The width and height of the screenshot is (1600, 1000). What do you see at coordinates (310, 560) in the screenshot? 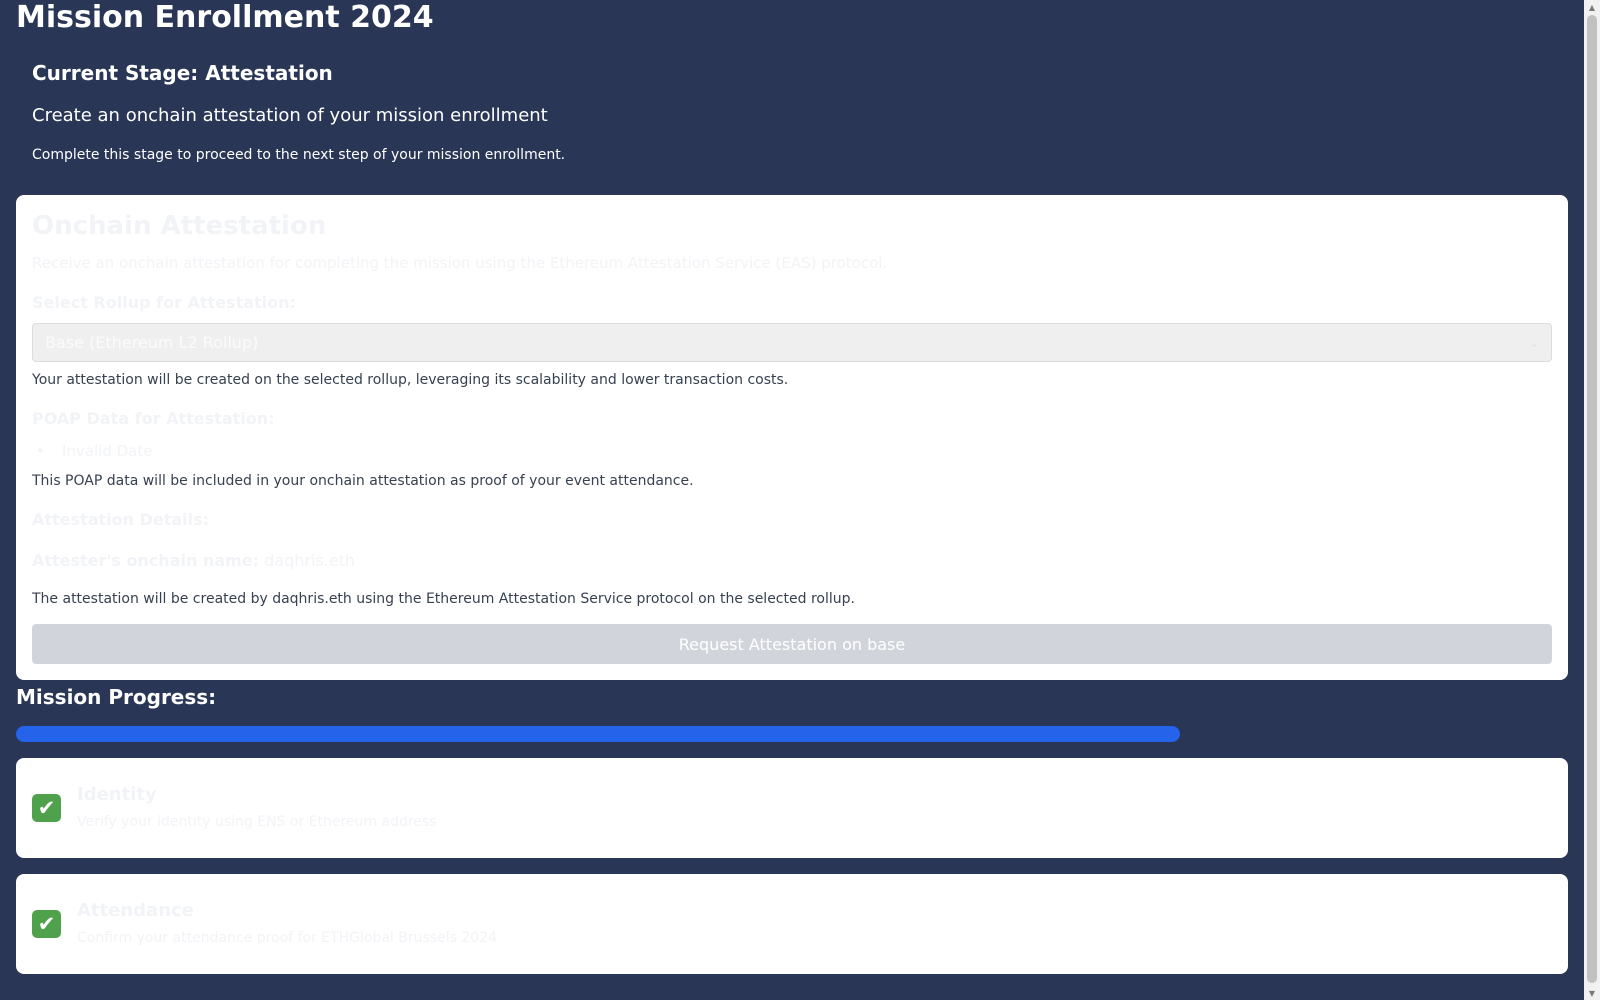
I see `attester-value: daqhris.eth` at bounding box center [310, 560].